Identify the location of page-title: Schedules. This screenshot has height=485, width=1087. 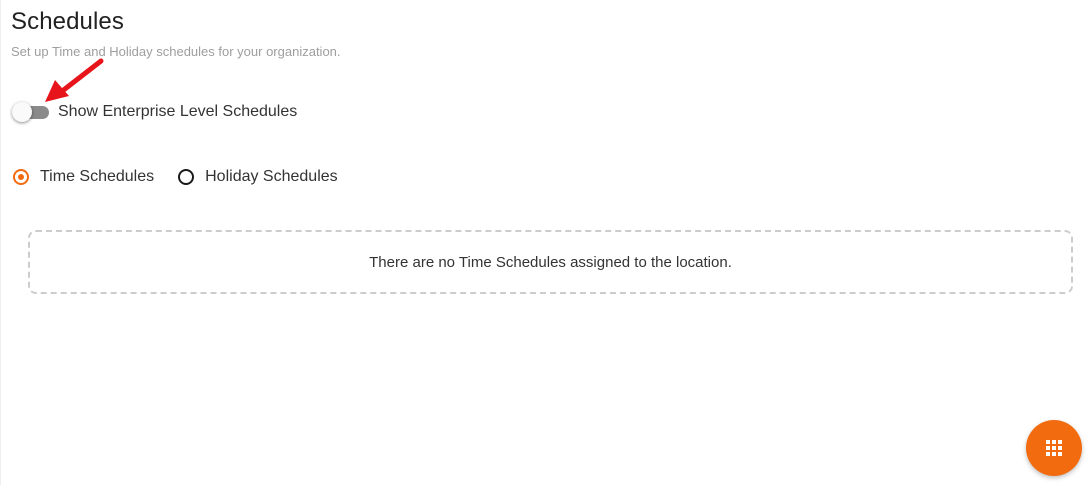
(67, 21).